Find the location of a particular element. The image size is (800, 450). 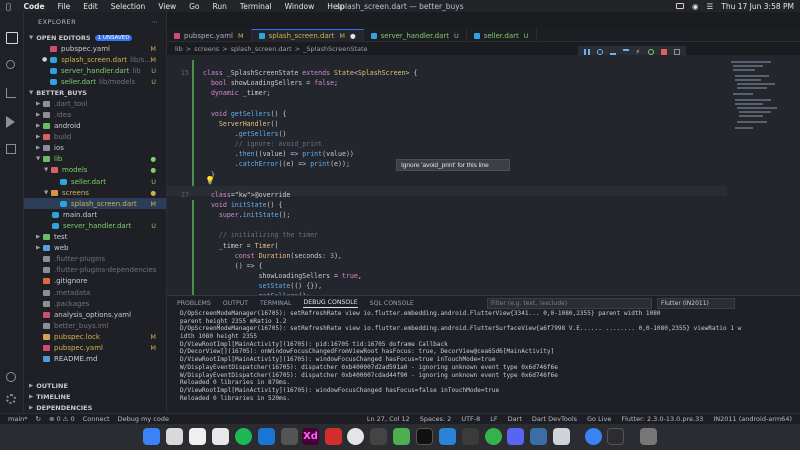

timeline-section: ▶ TIMELINE is located at coordinates (95, 396).